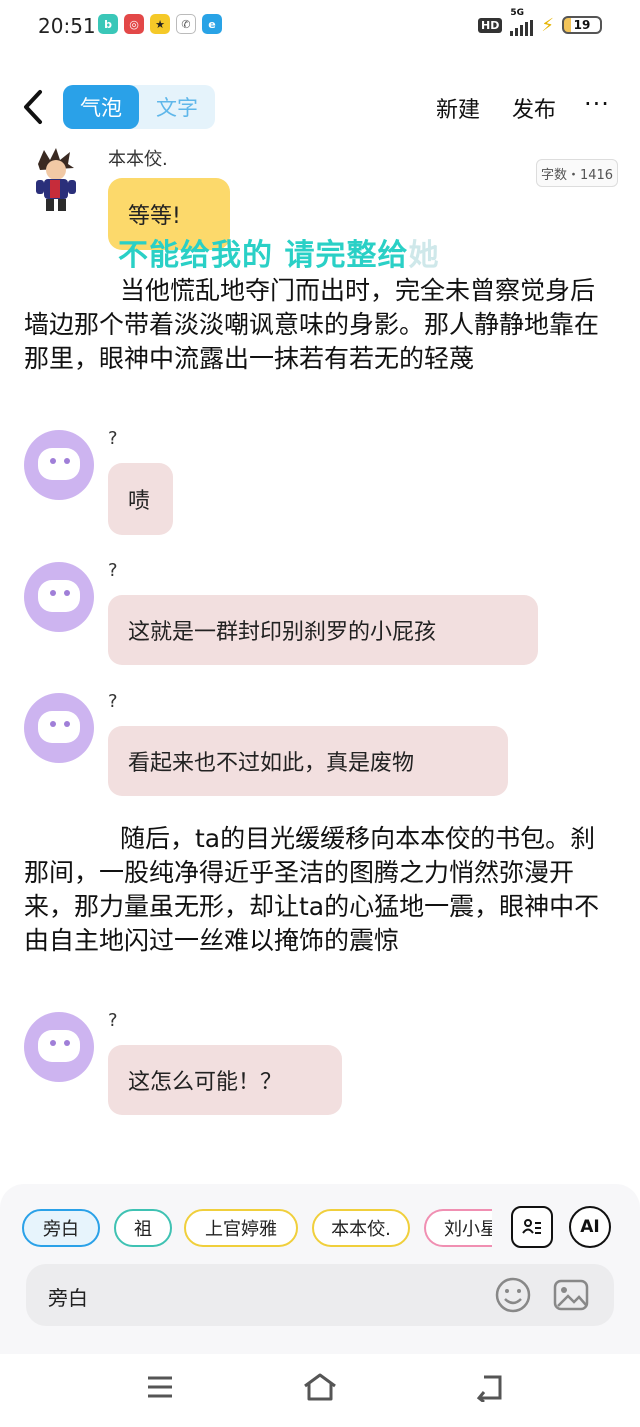  Describe the element at coordinates (534, 108) in the screenshot. I see `publish-button: 发布` at that location.